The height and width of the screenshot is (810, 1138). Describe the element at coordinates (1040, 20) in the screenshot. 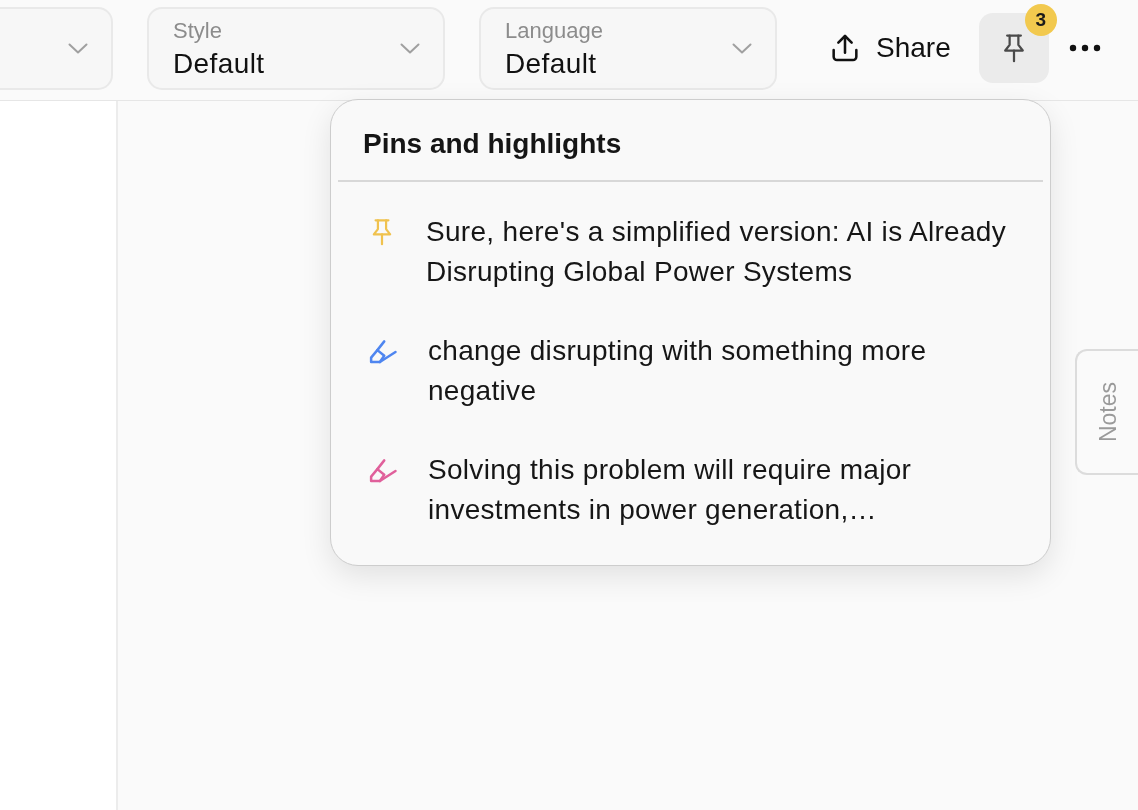

I see `count-badge: 3` at that location.